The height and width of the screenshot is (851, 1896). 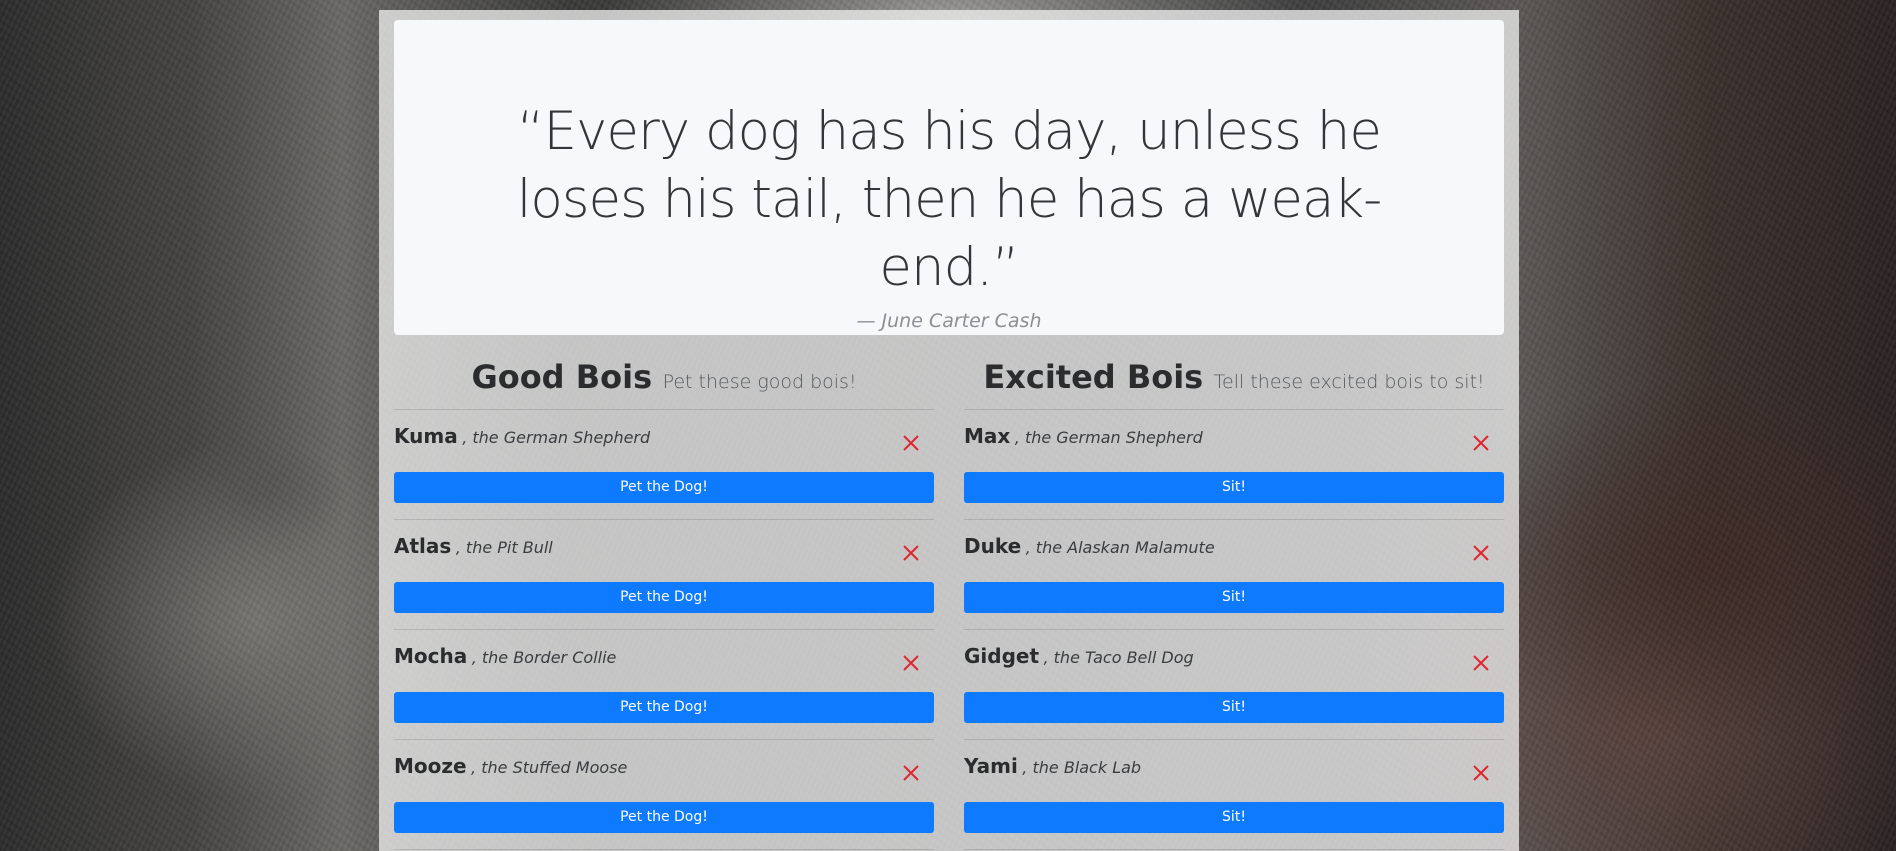 I want to click on dog-name: Duke, so click(x=993, y=546).